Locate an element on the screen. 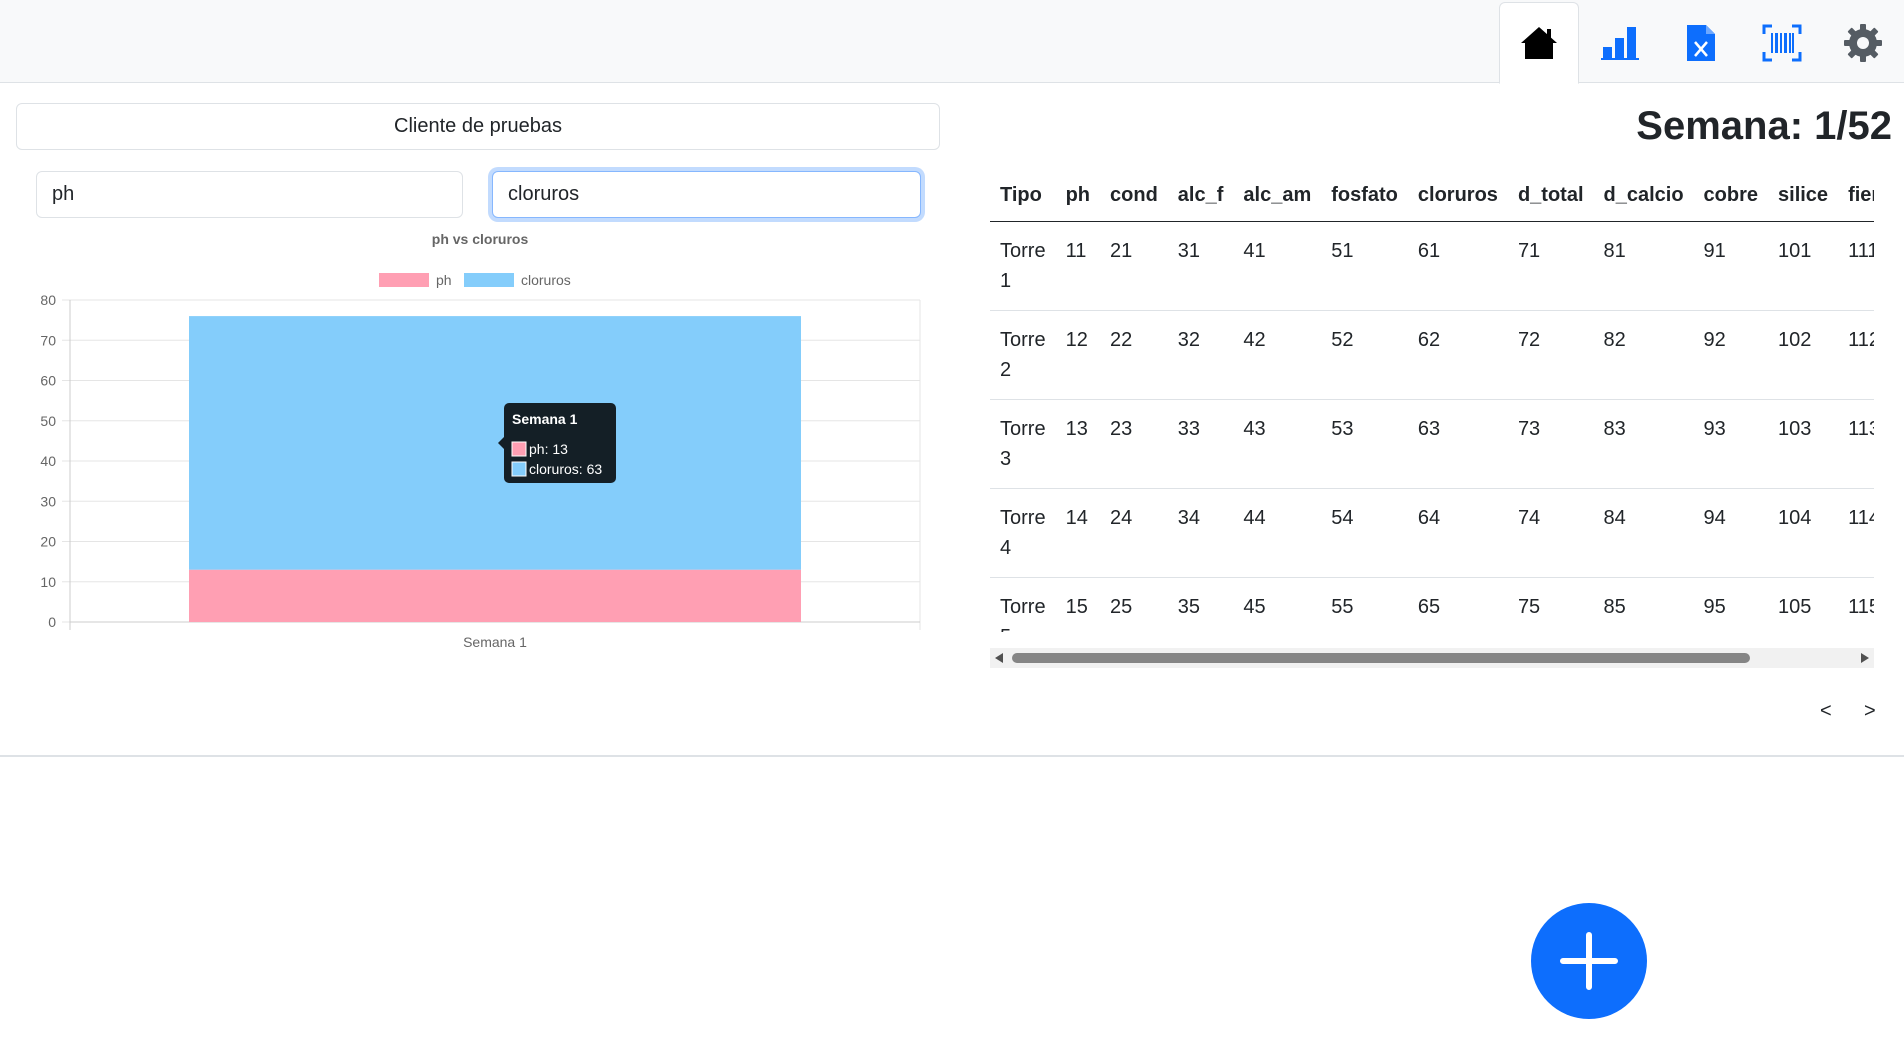 This screenshot has width=1904, height=1041. add-button is located at coordinates (1589, 961).